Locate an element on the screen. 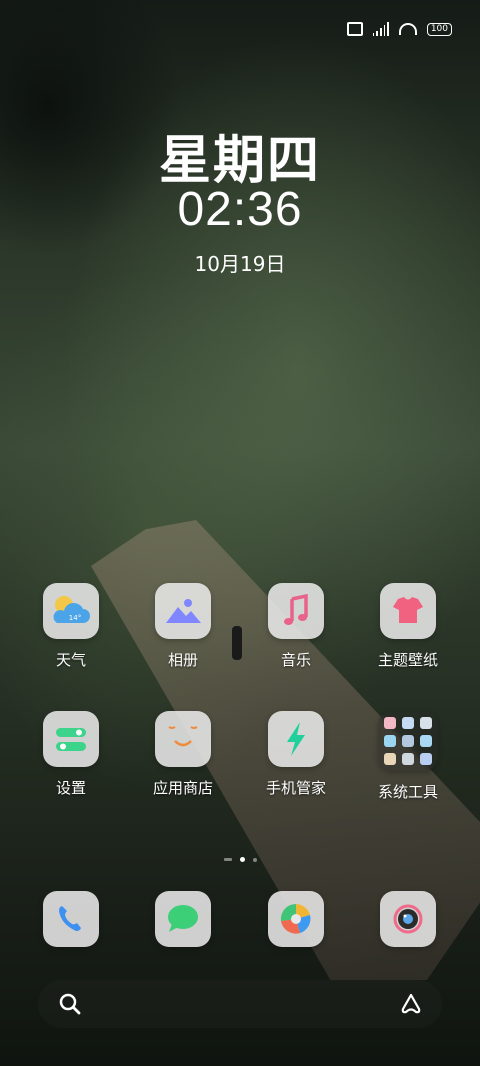 This screenshot has height=1066, width=480. search-bar is located at coordinates (240, 1004).